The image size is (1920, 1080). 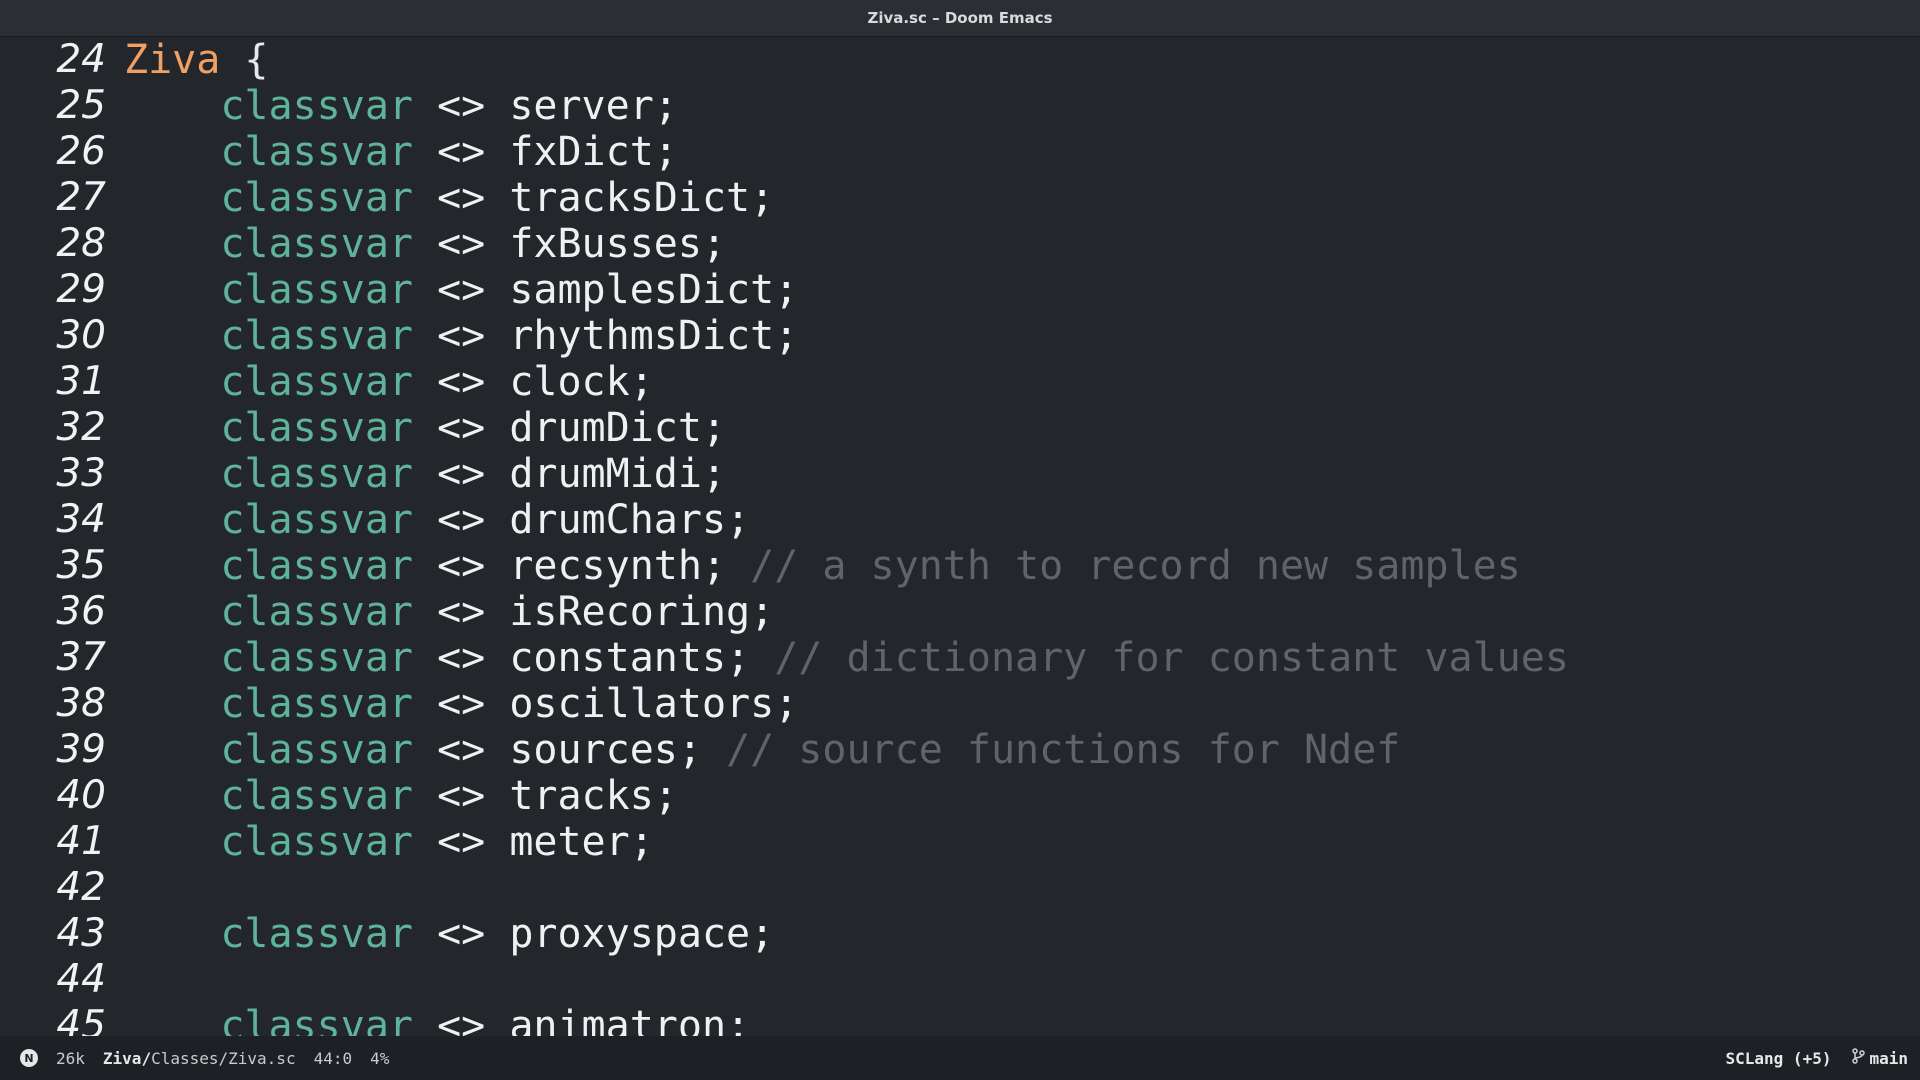 What do you see at coordinates (593, 198) in the screenshot?
I see `code-token: <> tracksDict;` at bounding box center [593, 198].